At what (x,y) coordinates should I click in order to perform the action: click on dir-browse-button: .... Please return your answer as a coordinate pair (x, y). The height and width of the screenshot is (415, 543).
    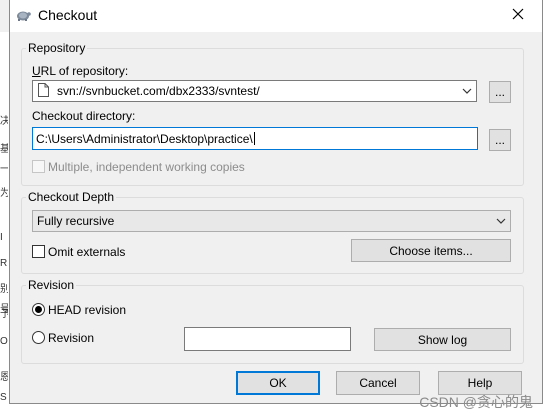
    Looking at the image, I should click on (500, 140).